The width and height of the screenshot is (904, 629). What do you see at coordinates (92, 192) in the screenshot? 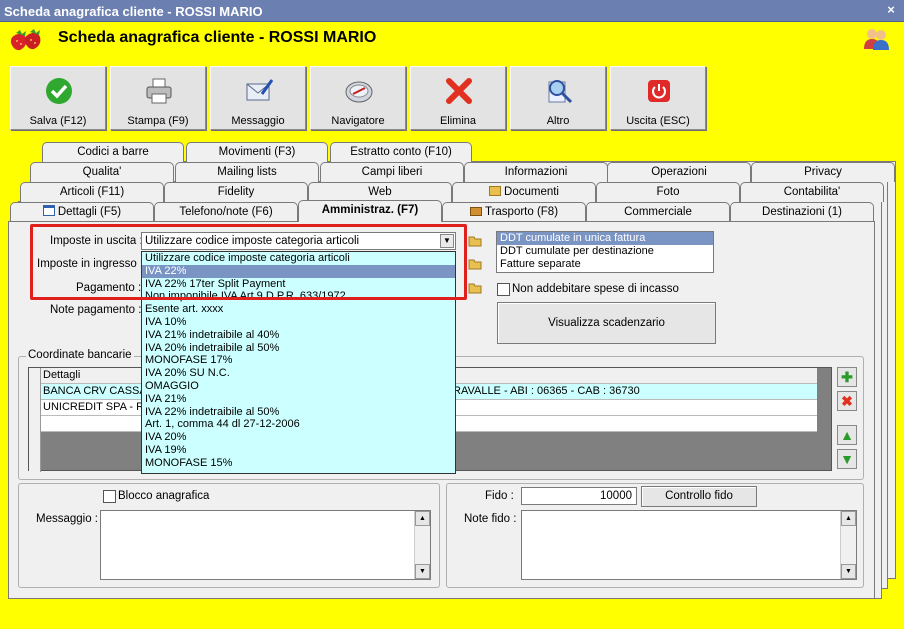
I see `tab-articoli: Articoli (F11)` at bounding box center [92, 192].